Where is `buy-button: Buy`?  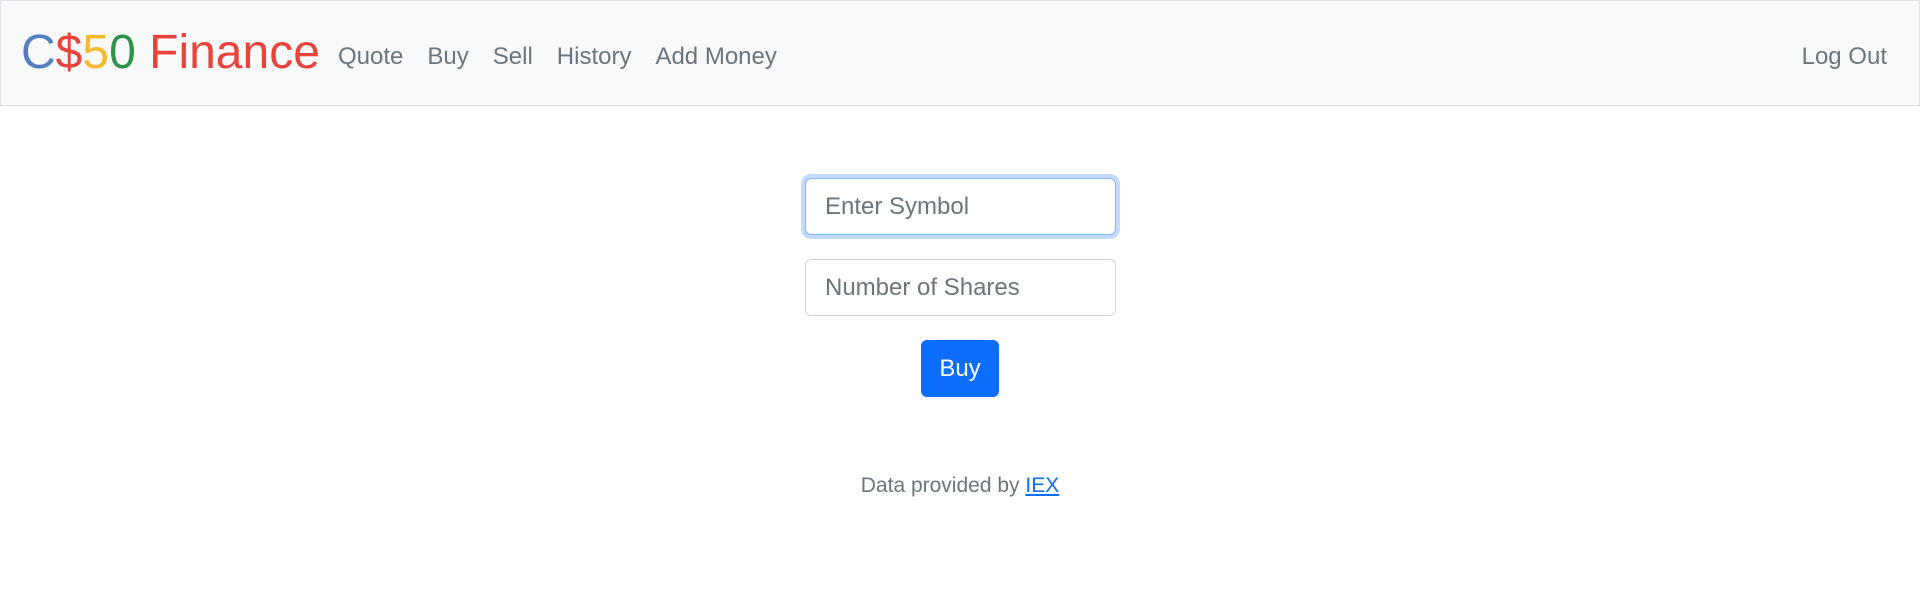
buy-button: Buy is located at coordinates (960, 368).